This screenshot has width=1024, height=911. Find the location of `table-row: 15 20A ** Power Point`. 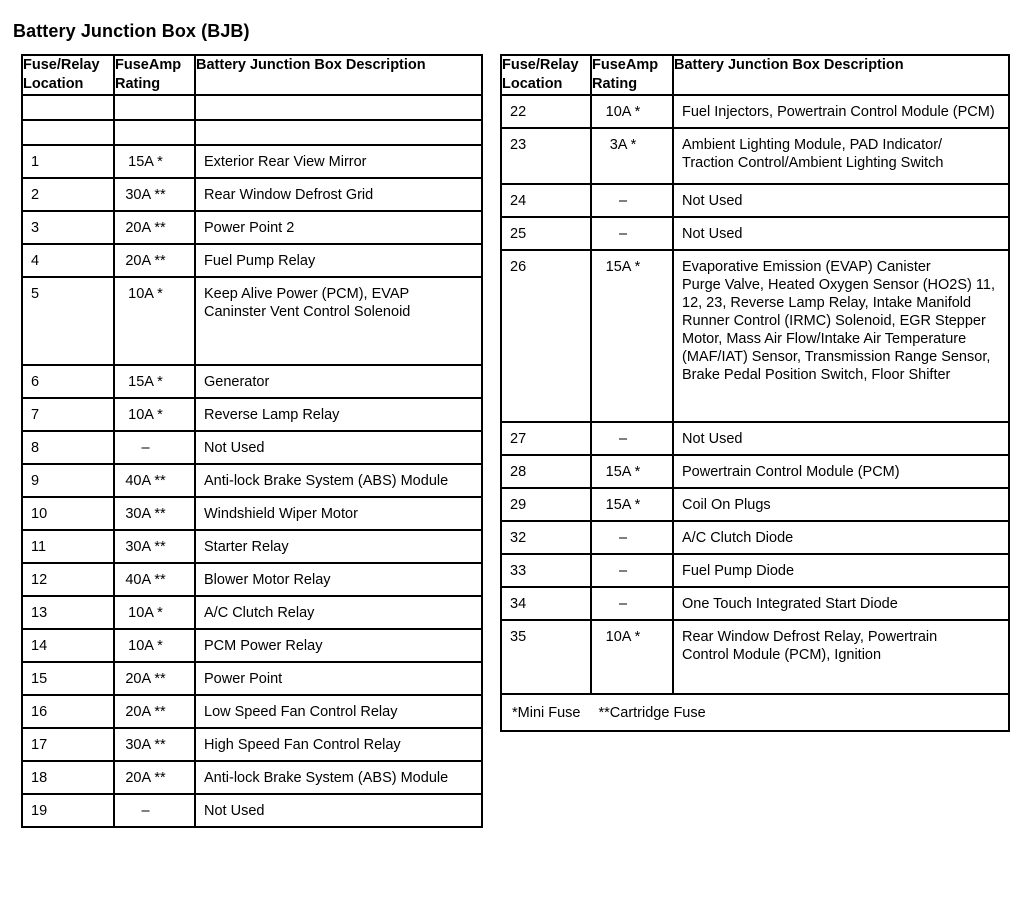

table-row: 15 20A ** Power Point is located at coordinates (252, 678).